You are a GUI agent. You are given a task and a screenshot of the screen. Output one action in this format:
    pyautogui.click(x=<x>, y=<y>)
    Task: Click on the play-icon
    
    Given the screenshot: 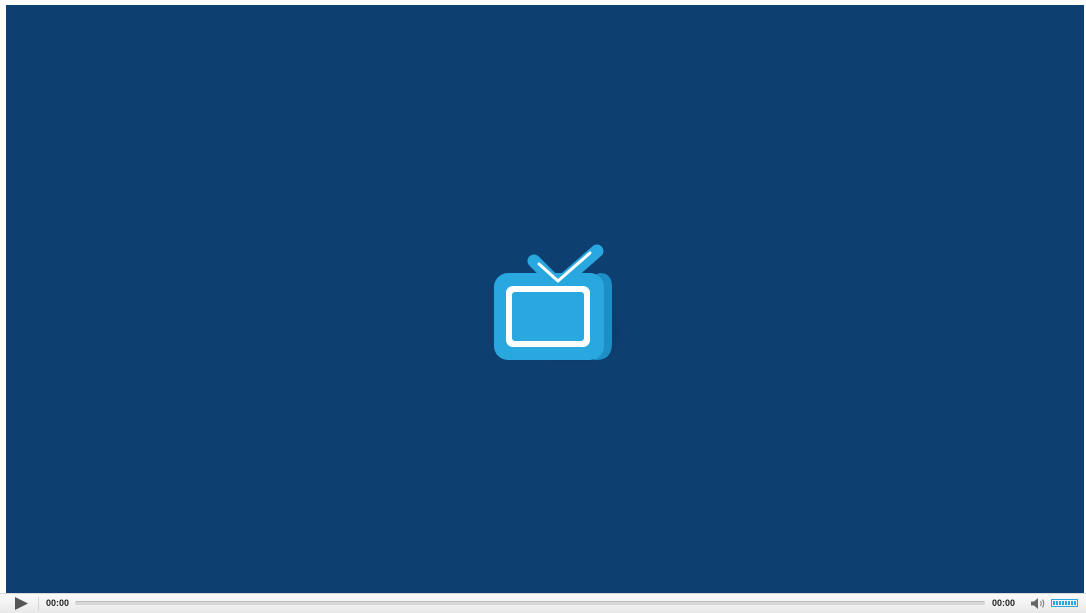 What is the action you would take?
    pyautogui.click(x=21, y=603)
    